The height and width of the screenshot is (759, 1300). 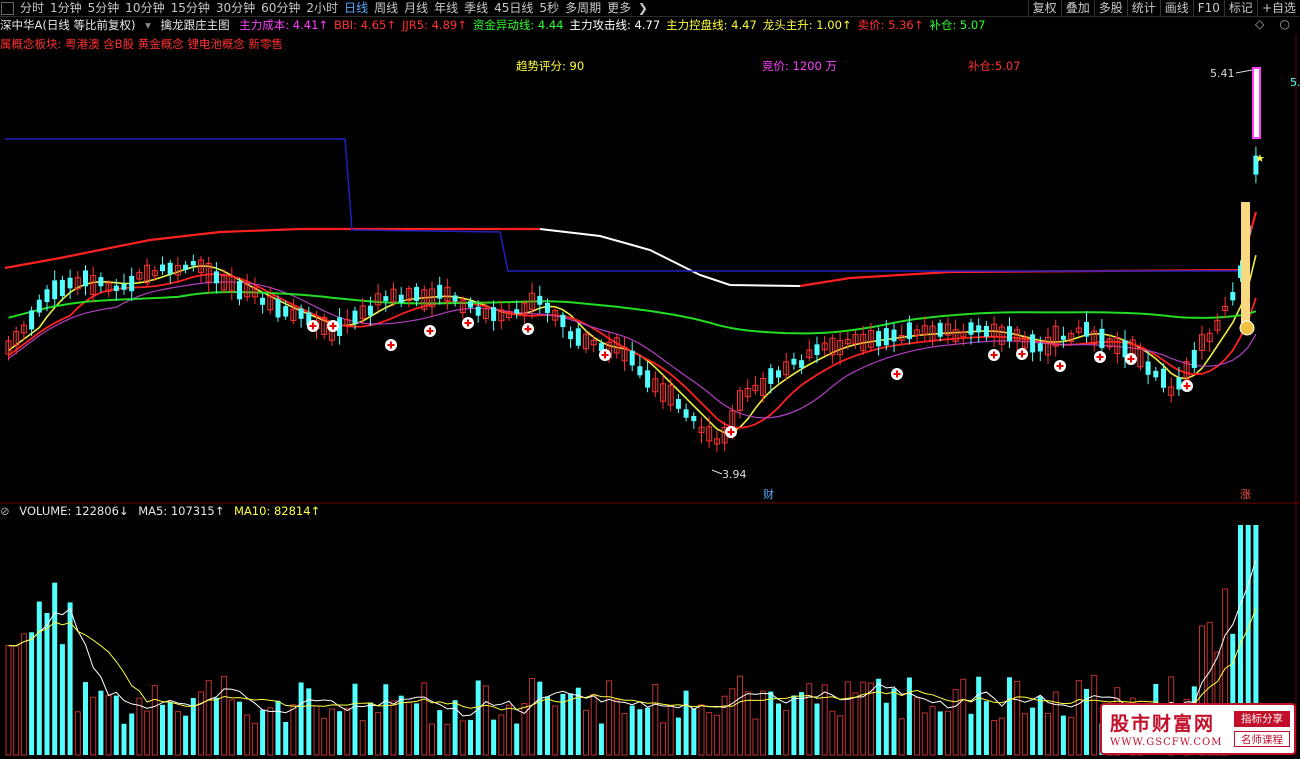 I want to click on watermark-url: WWW.GSCFW.COM, so click(x=1166, y=742).